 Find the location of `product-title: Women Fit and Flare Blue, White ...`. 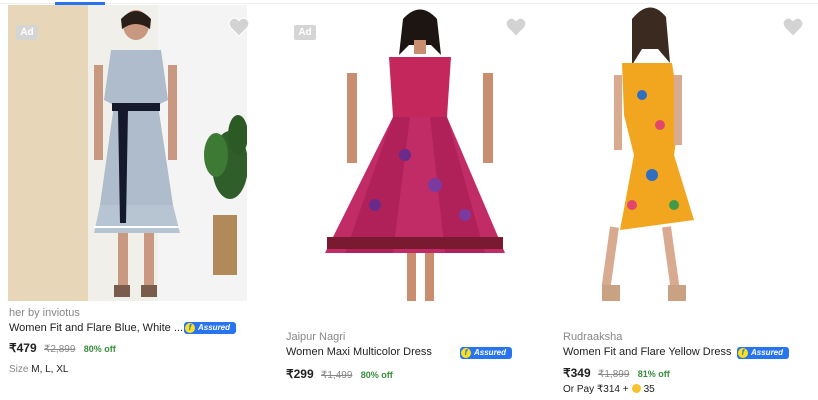

product-title: Women Fit and Flare Blue, White ... is located at coordinates (96, 328).